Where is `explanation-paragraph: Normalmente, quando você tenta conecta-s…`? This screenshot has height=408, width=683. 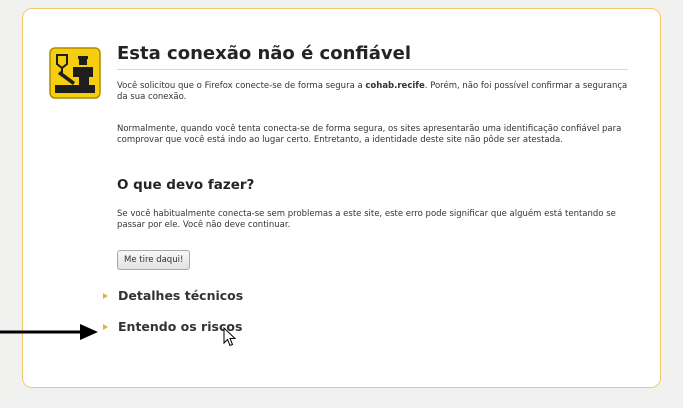
explanation-paragraph: Normalmente, quando você tenta conecta-s… is located at coordinates (369, 134).